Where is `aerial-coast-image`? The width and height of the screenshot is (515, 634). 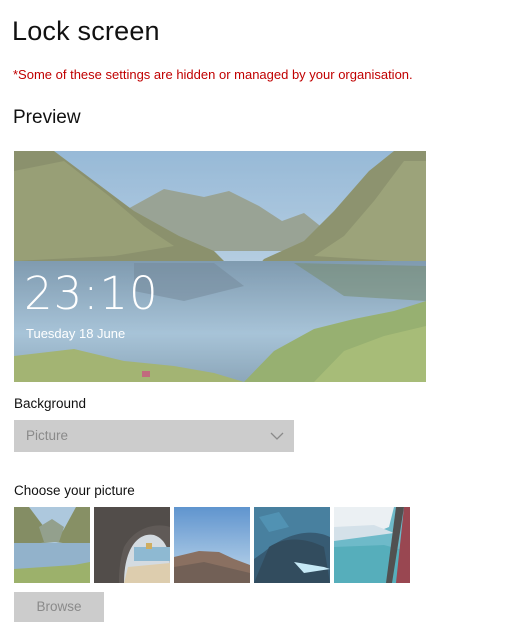
aerial-coast-image is located at coordinates (372, 545).